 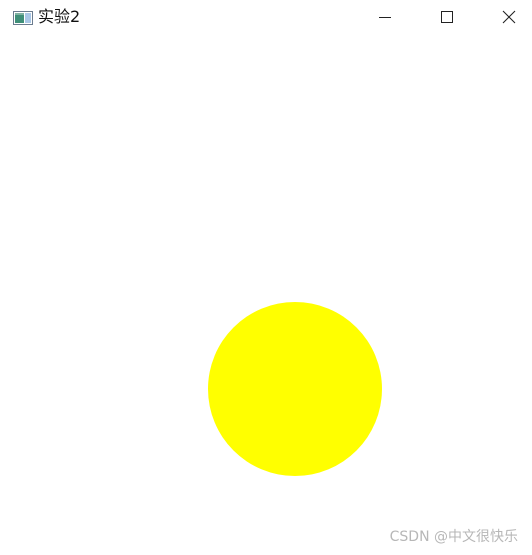 What do you see at coordinates (23, 17) in the screenshot?
I see `window-app-icon` at bounding box center [23, 17].